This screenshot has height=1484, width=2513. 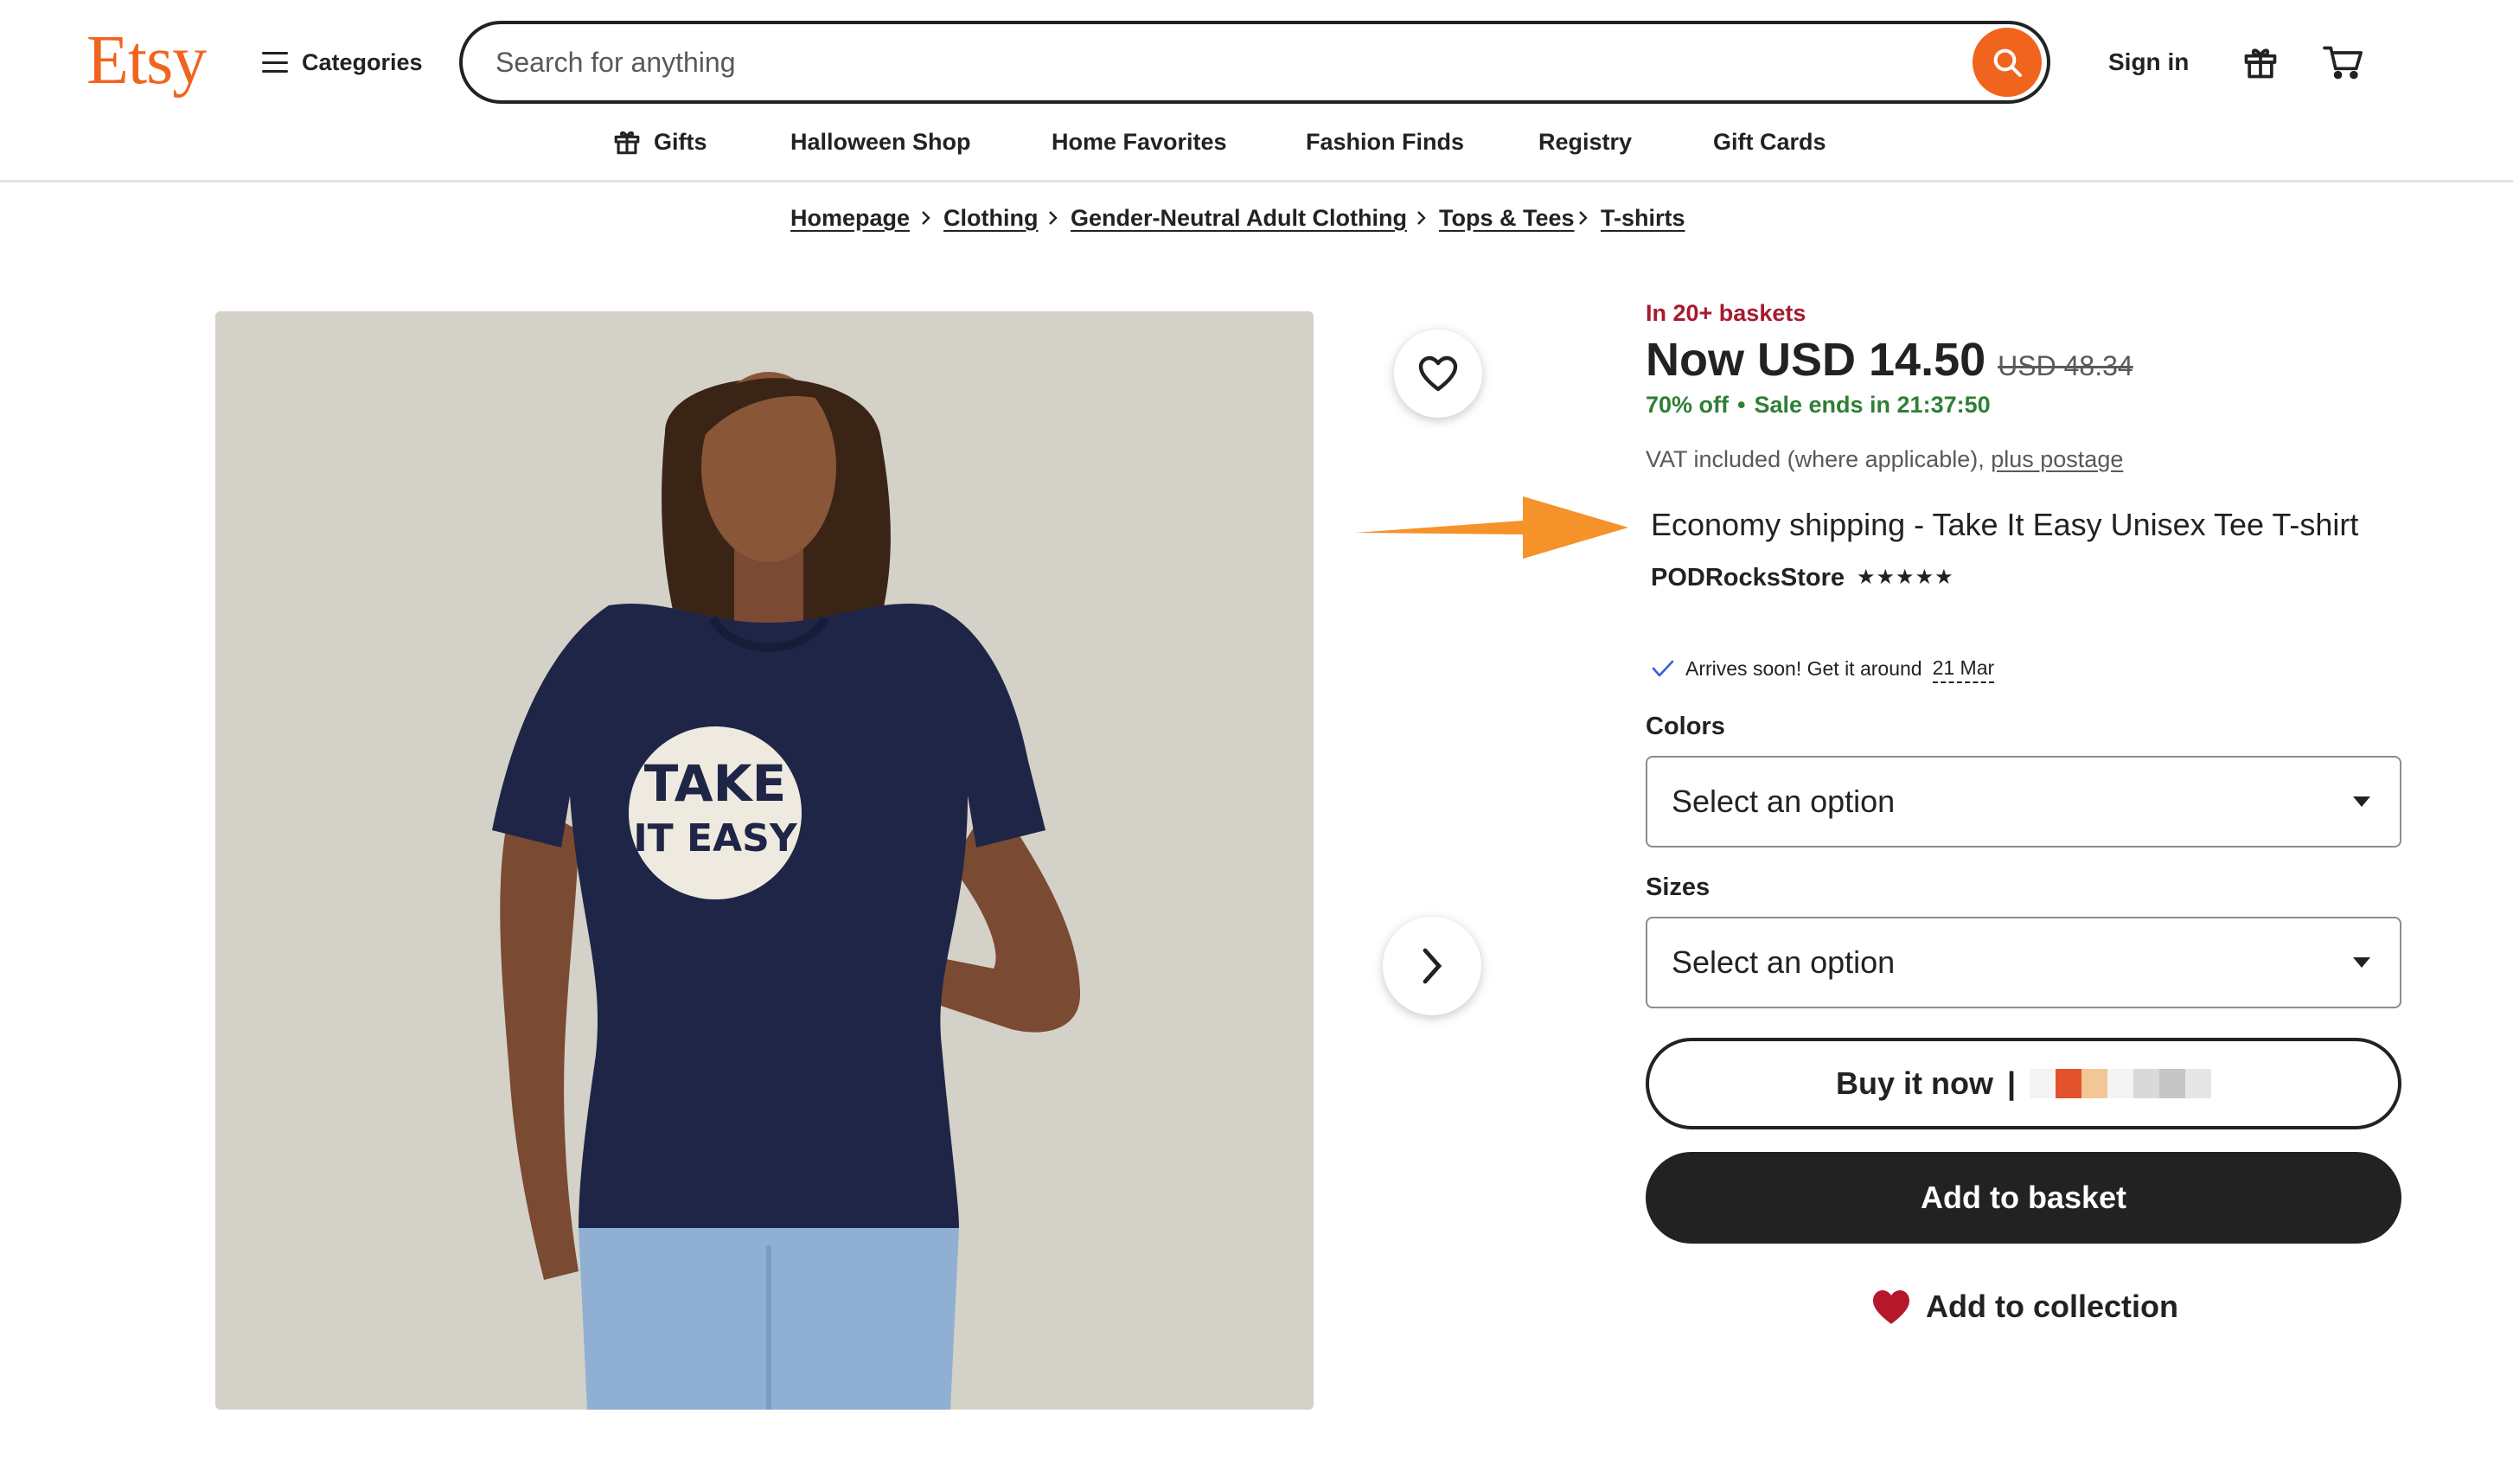 What do you see at coordinates (990, 218) in the screenshot?
I see `breadcrumb-clothing: Clothing` at bounding box center [990, 218].